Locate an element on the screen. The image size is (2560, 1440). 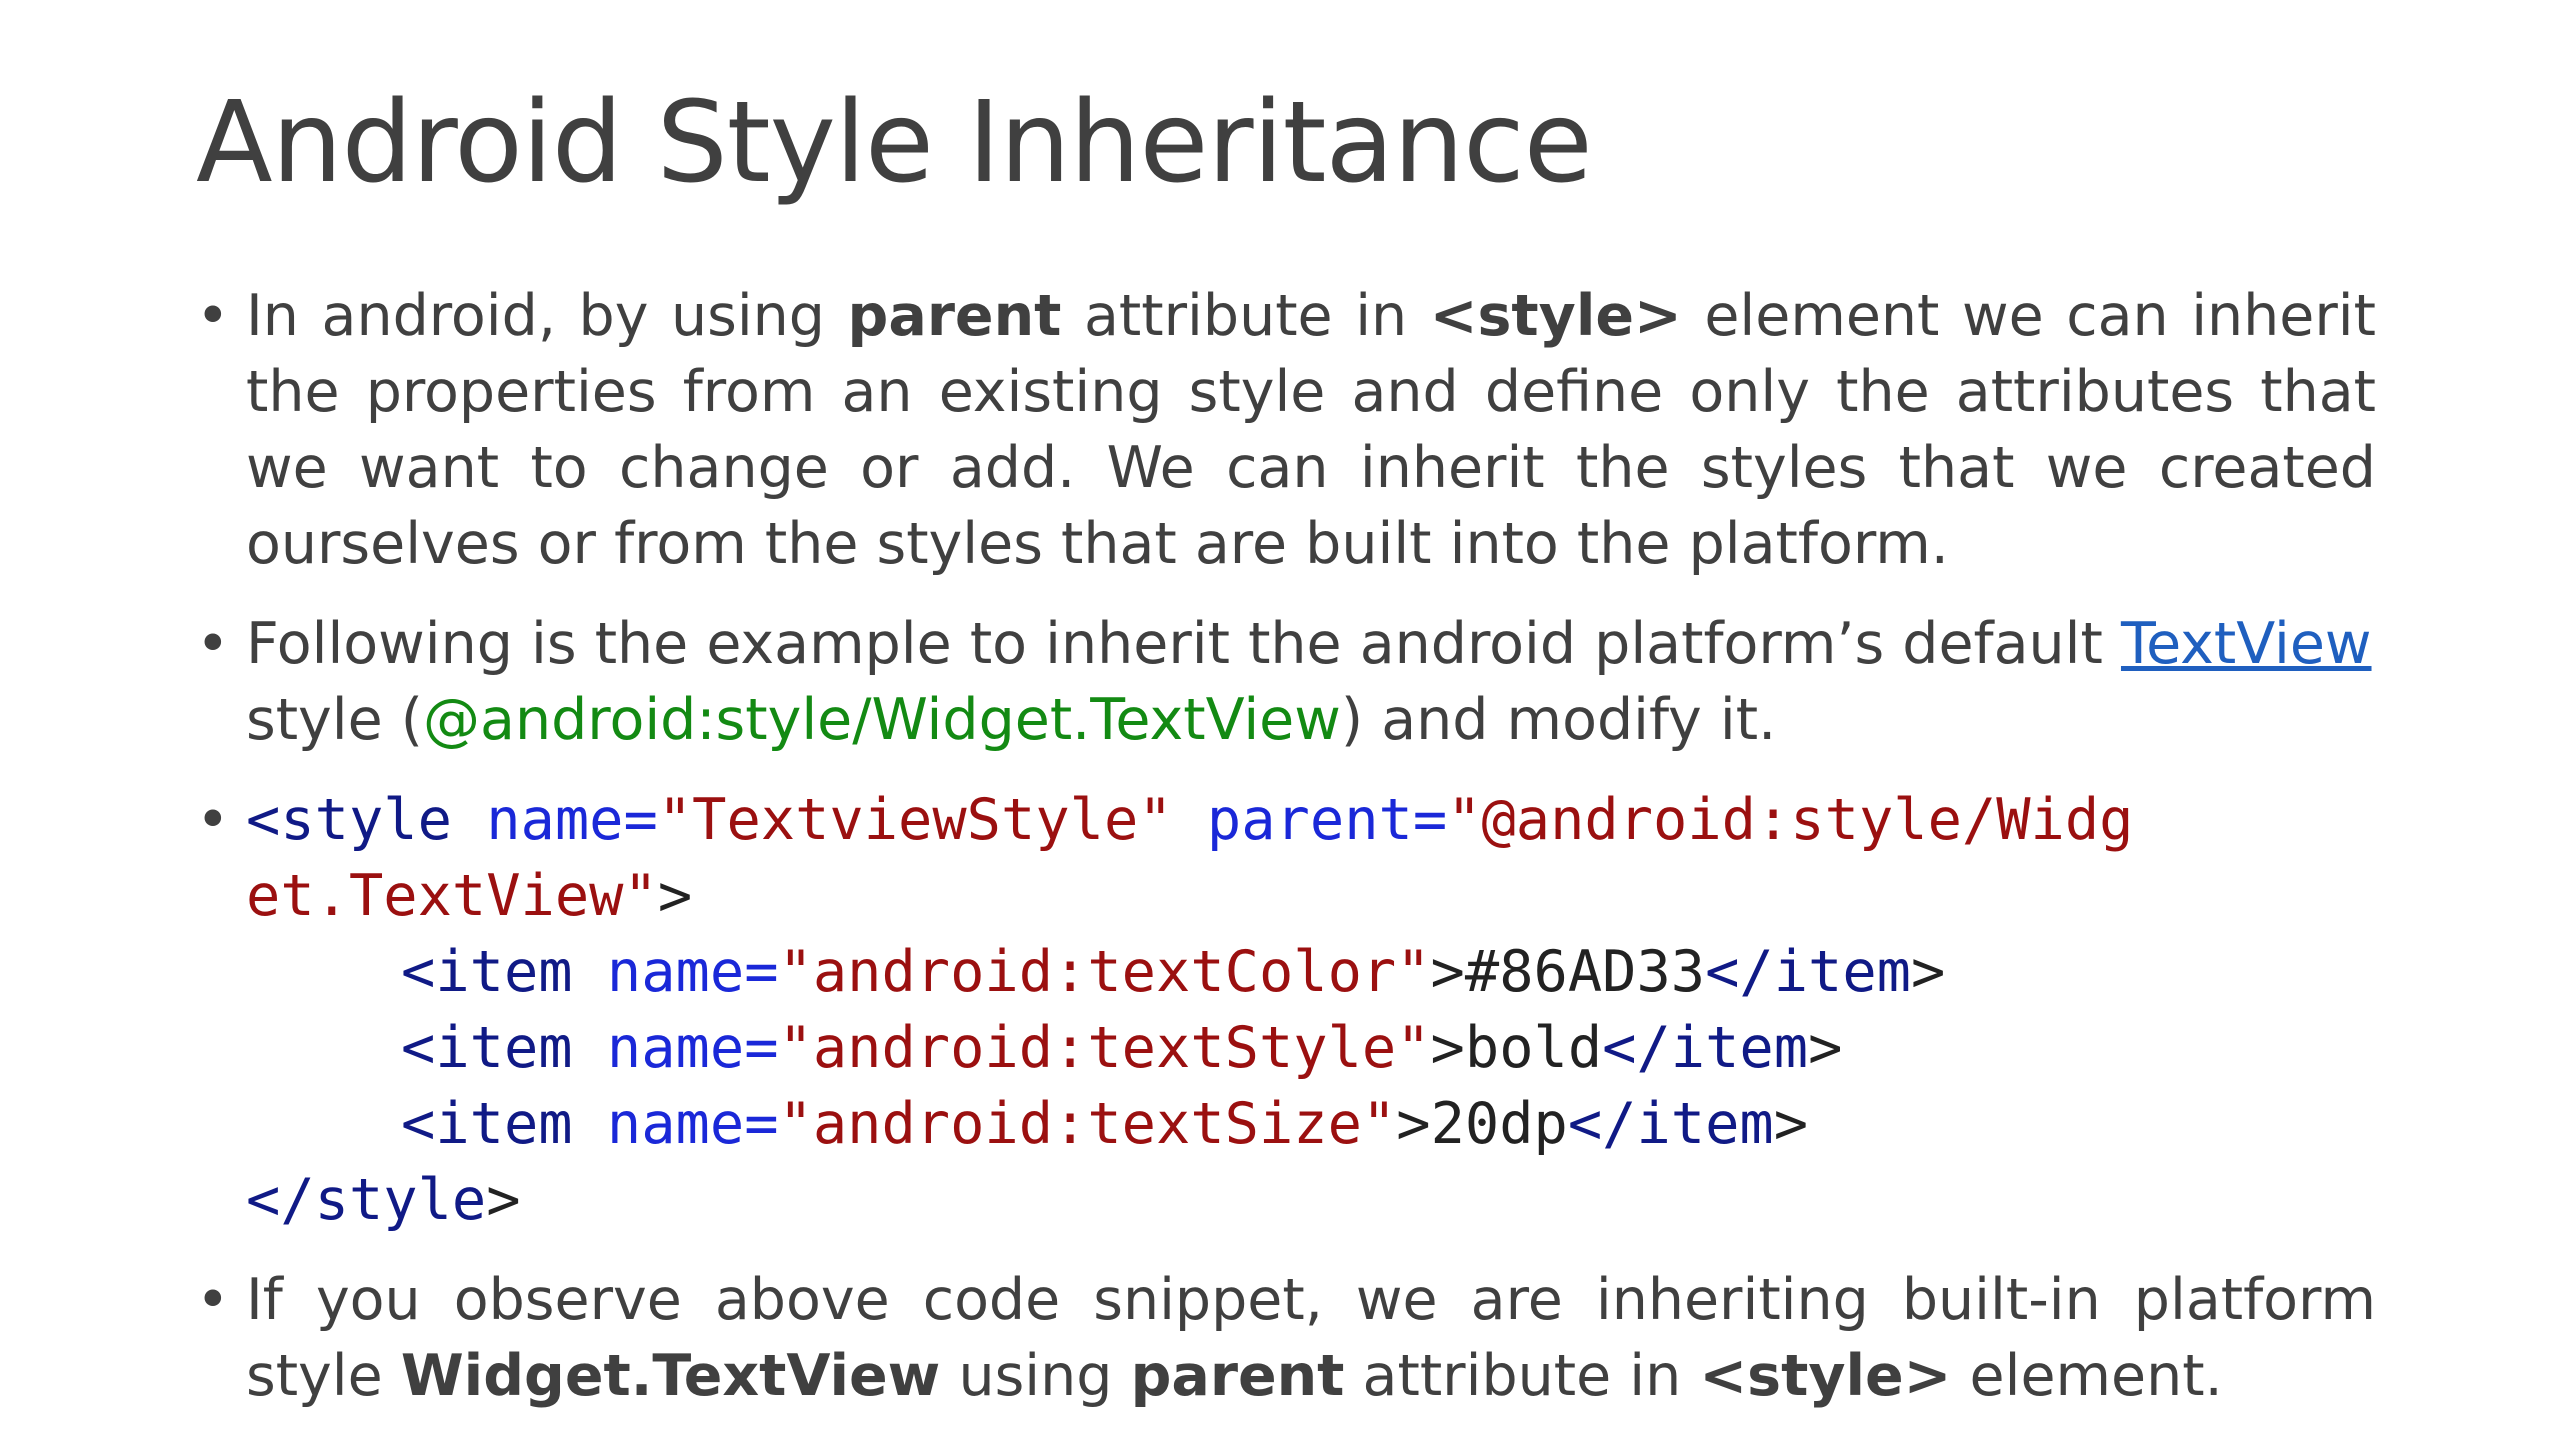
code-value-parent-1: "@android:style/Widg is located at coordinates (1790, 820).